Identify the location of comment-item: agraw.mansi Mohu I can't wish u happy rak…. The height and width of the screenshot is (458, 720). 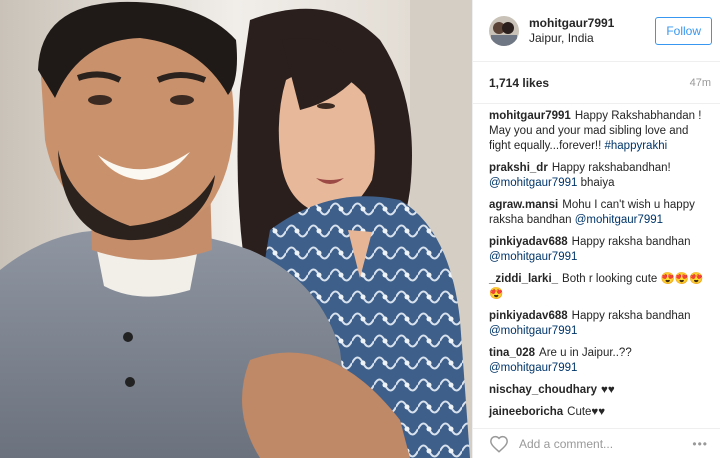
(598, 213).